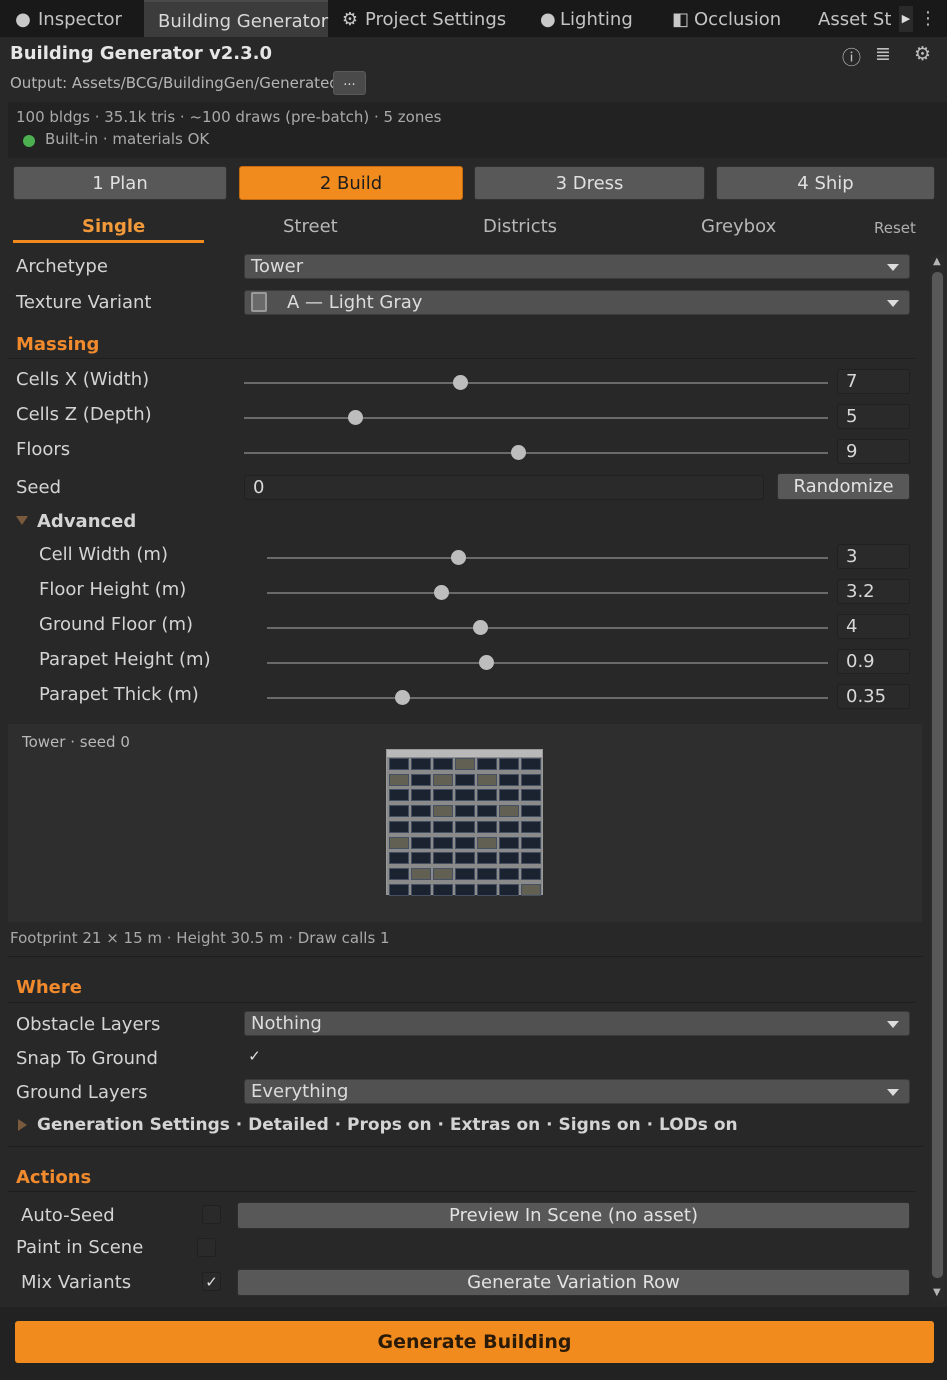 The width and height of the screenshot is (947, 1380). I want to click on texture-variant-dropdown: A — Light Gray, so click(577, 302).